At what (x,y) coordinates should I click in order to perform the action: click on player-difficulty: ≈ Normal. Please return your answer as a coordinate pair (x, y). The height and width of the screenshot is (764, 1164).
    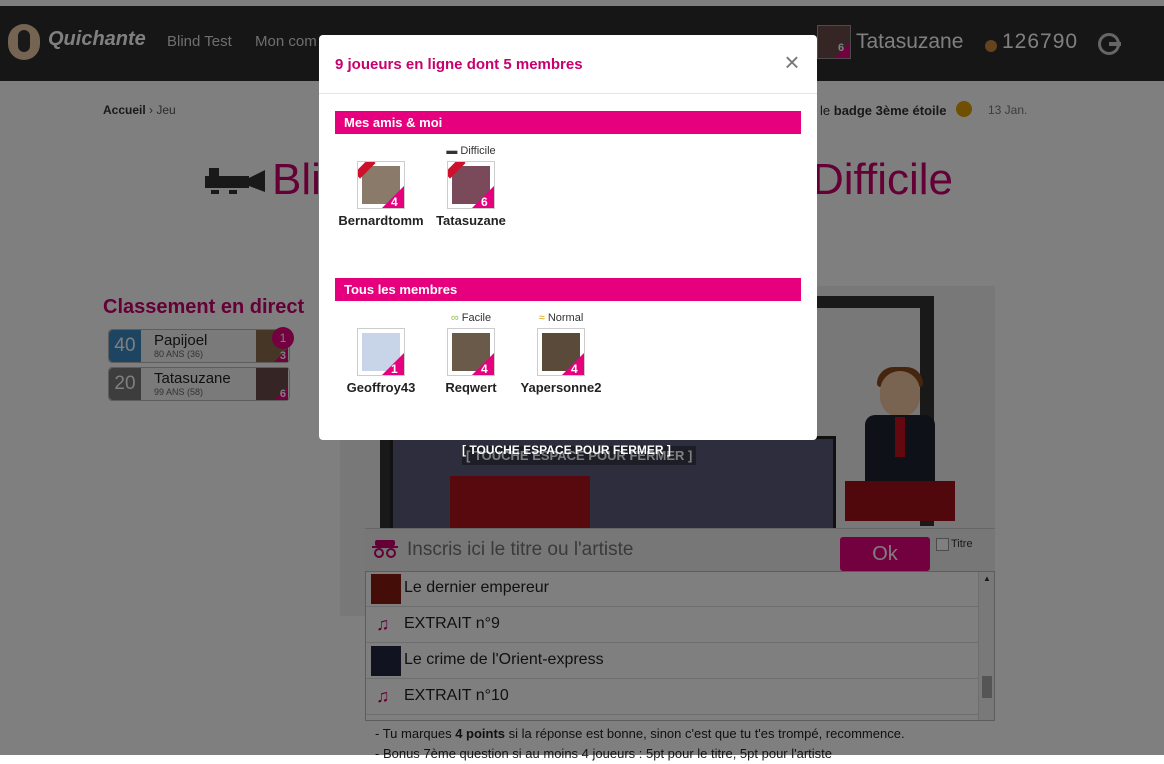
    Looking at the image, I should click on (561, 319).